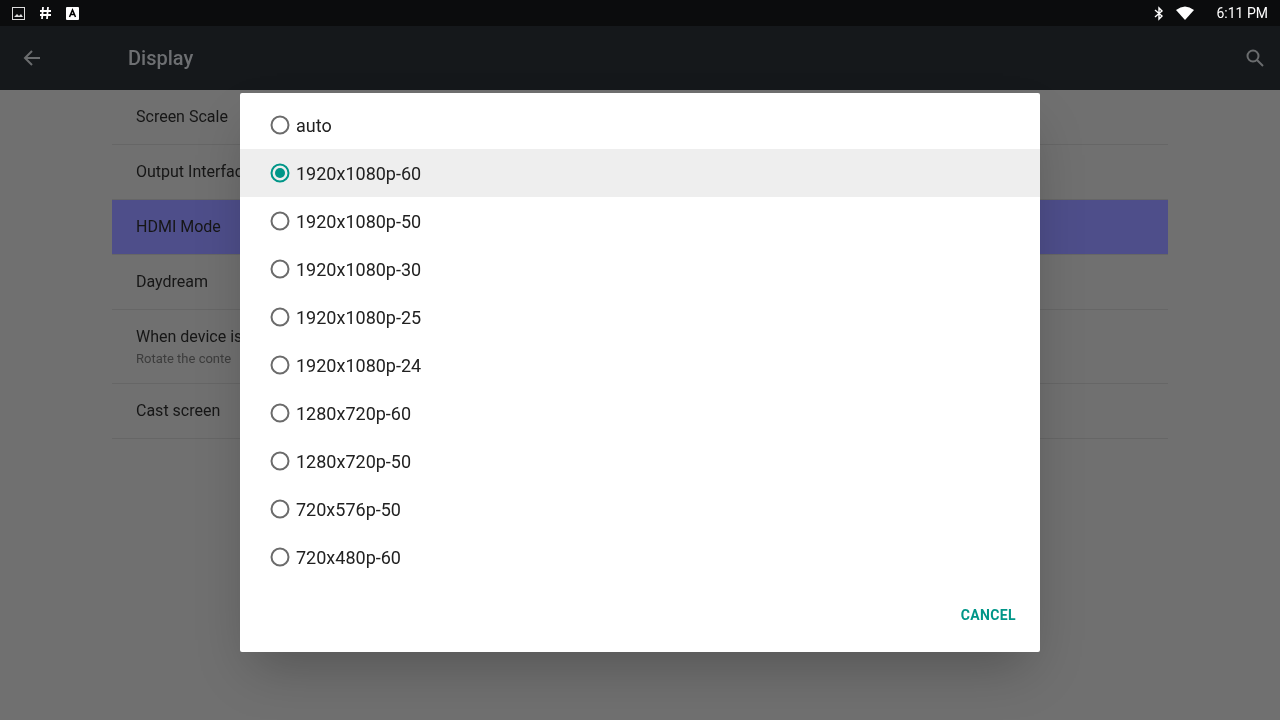  What do you see at coordinates (640, 413) in the screenshot?
I see `resolution-option: 1280x720p-60` at bounding box center [640, 413].